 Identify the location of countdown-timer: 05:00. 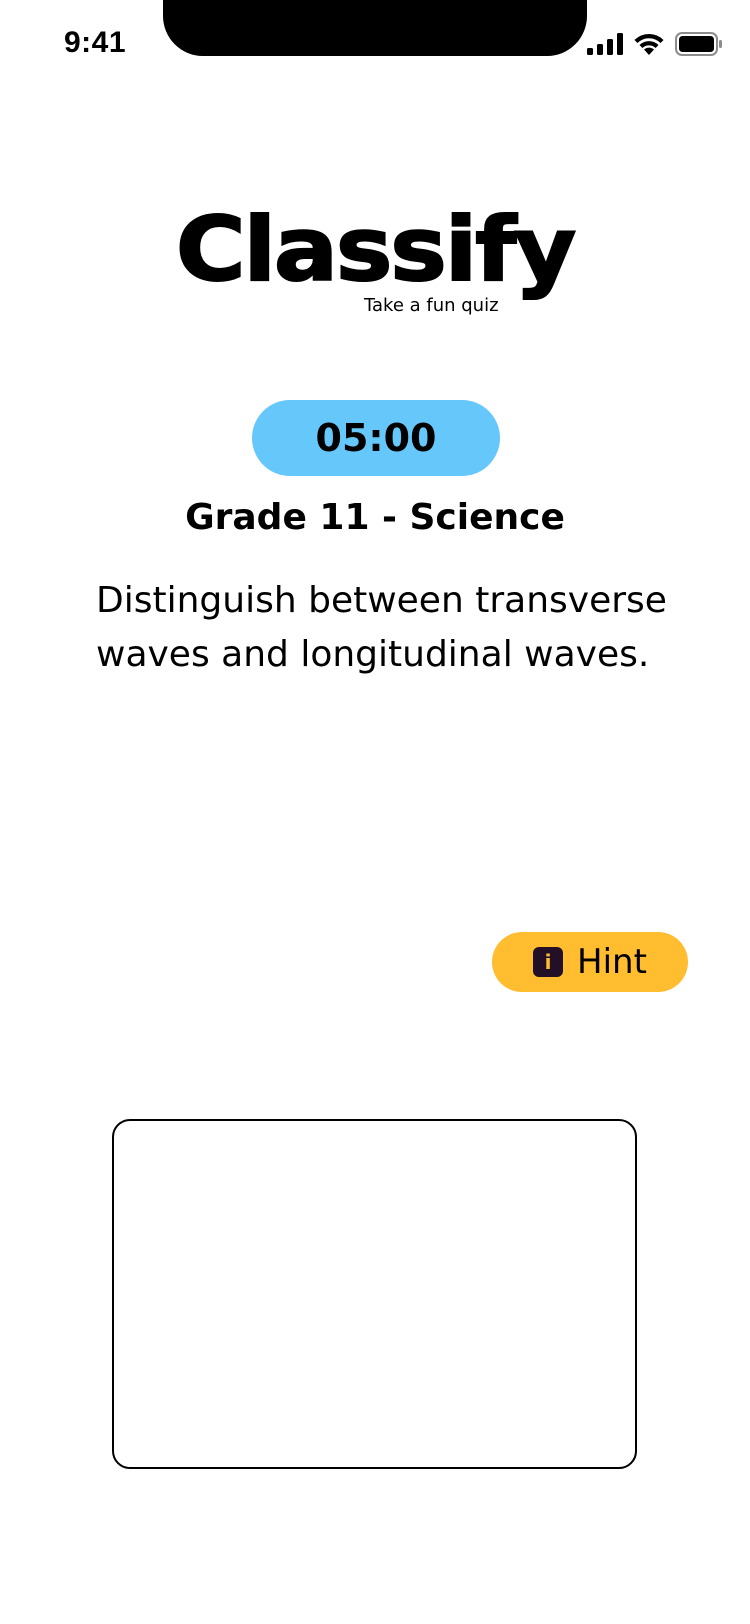
(376, 438).